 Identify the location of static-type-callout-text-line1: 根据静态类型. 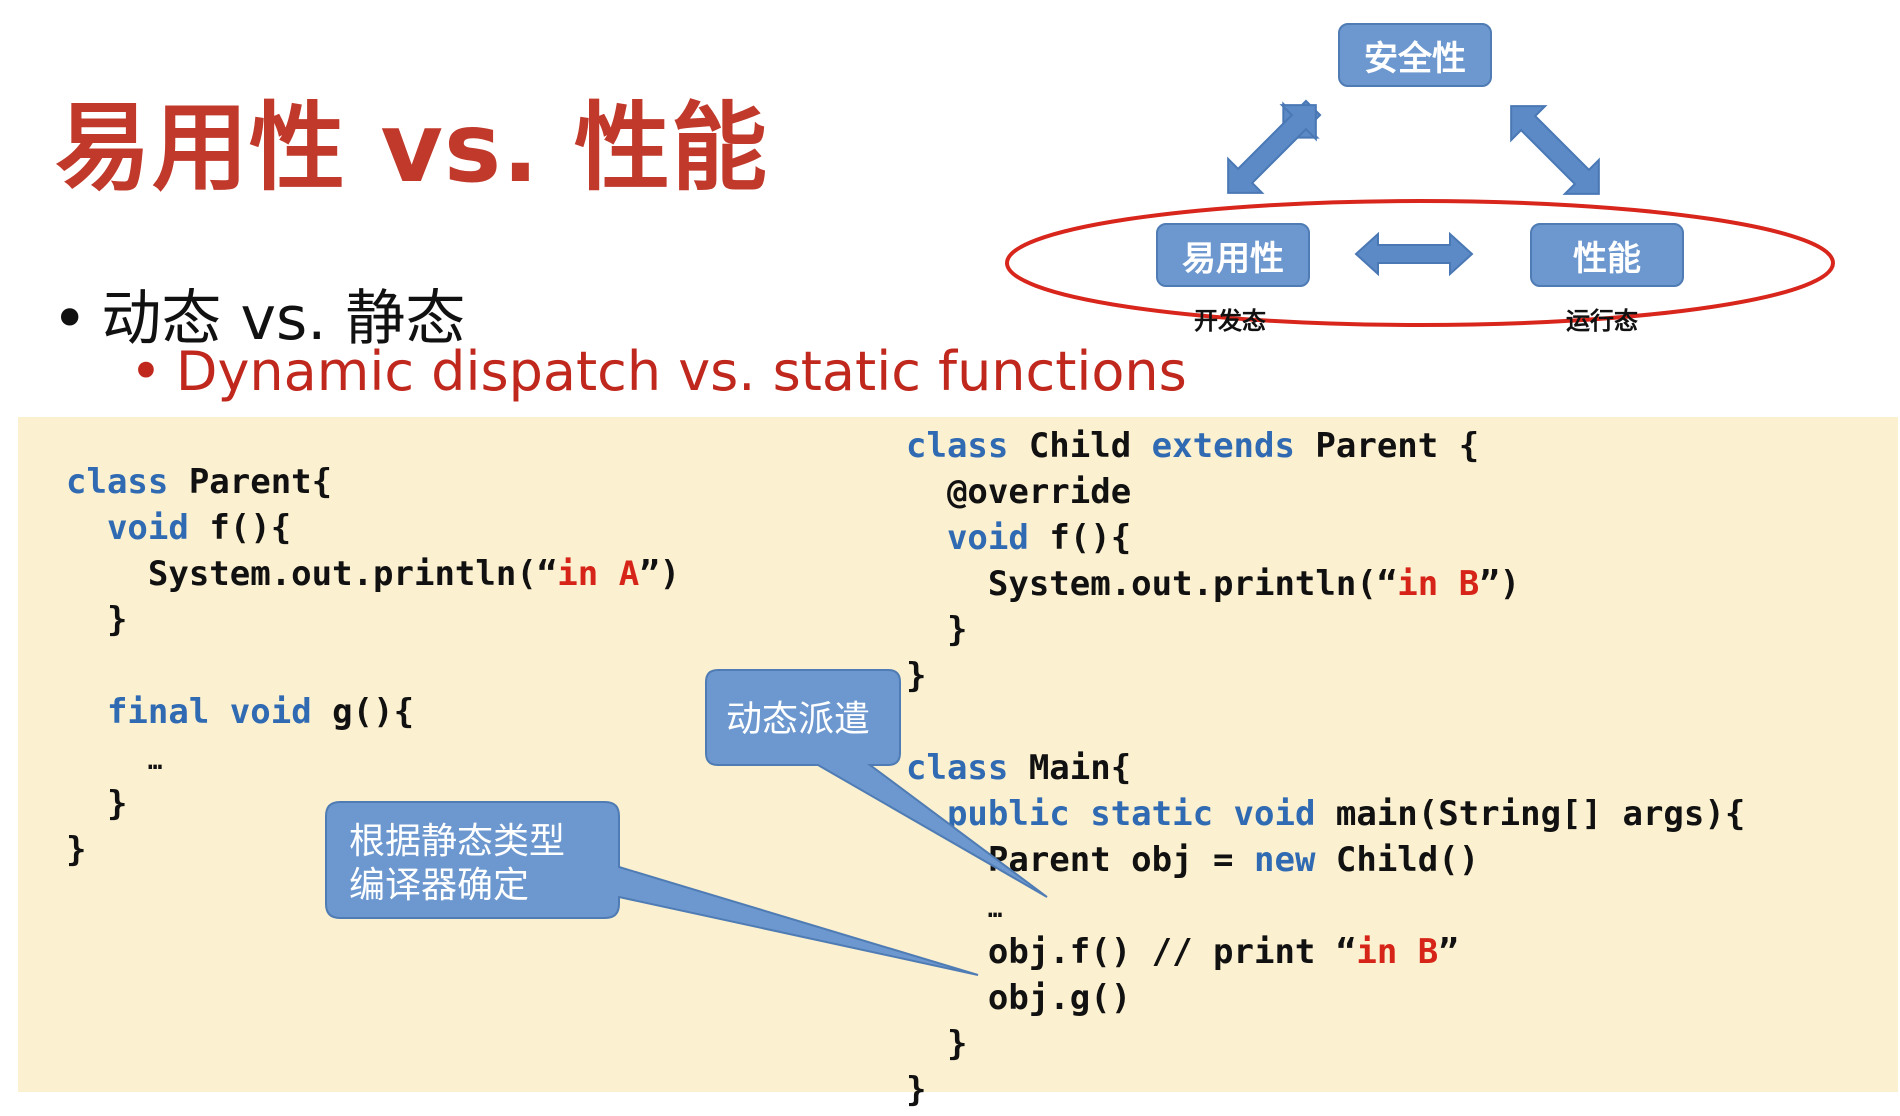
(457, 841).